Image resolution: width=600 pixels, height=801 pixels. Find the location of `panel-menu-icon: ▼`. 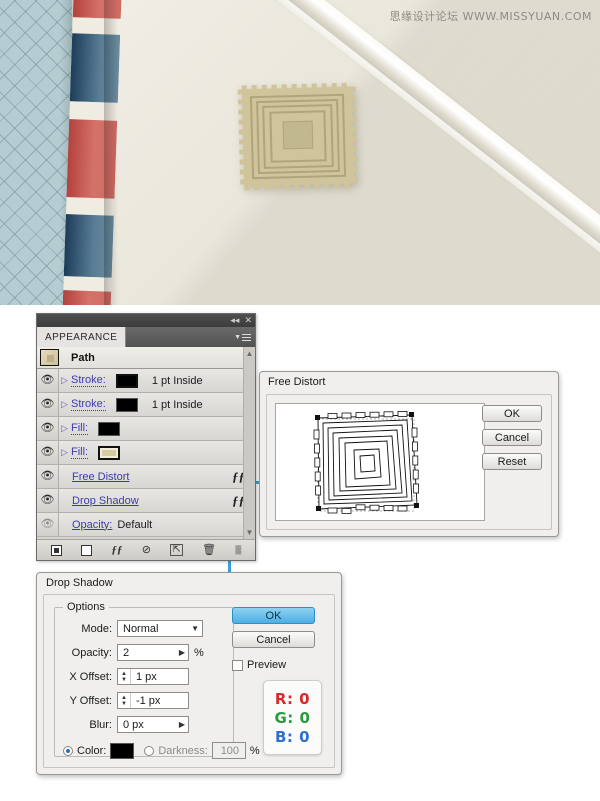

panel-menu-icon: ▼ is located at coordinates (242, 337).